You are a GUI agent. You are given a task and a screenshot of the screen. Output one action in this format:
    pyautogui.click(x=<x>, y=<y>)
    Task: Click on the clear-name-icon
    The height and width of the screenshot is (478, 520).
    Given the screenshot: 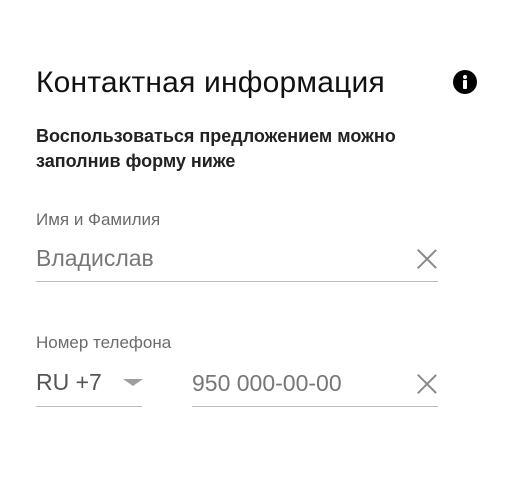 What is the action you would take?
    pyautogui.click(x=427, y=259)
    